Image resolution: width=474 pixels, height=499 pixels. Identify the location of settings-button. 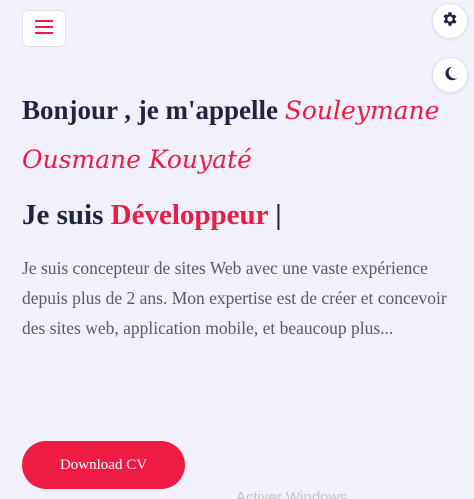
(450, 21).